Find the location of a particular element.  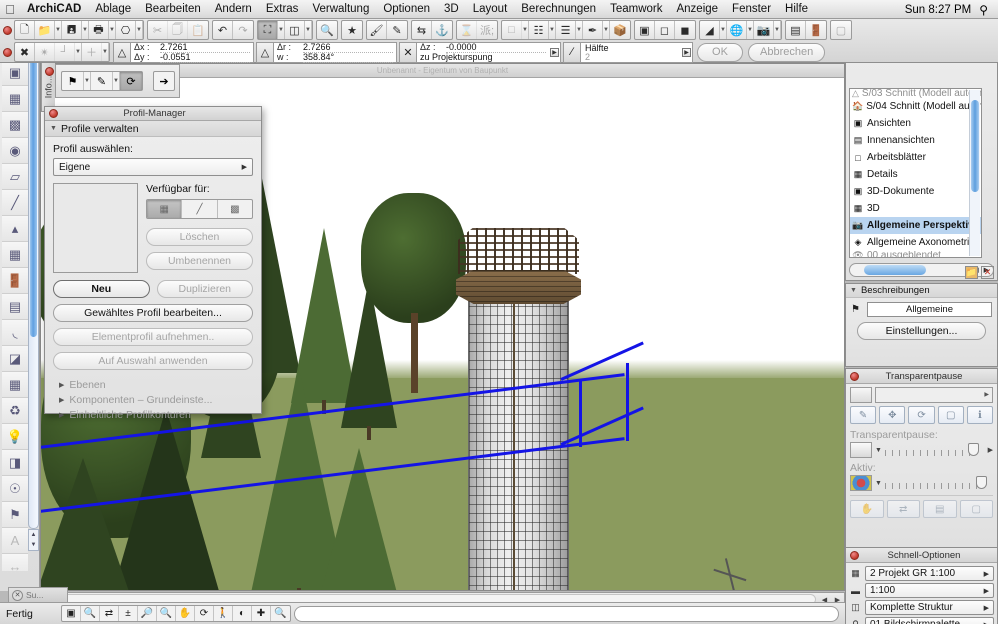

menu-item-bearbeiten: Bearbeiten is located at coordinates (173, 9).